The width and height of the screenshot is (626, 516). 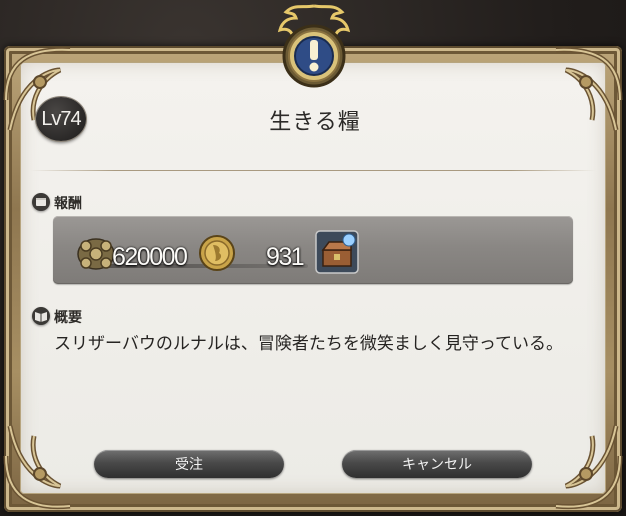 I want to click on gil-amount: 620000, so click(x=150, y=257).